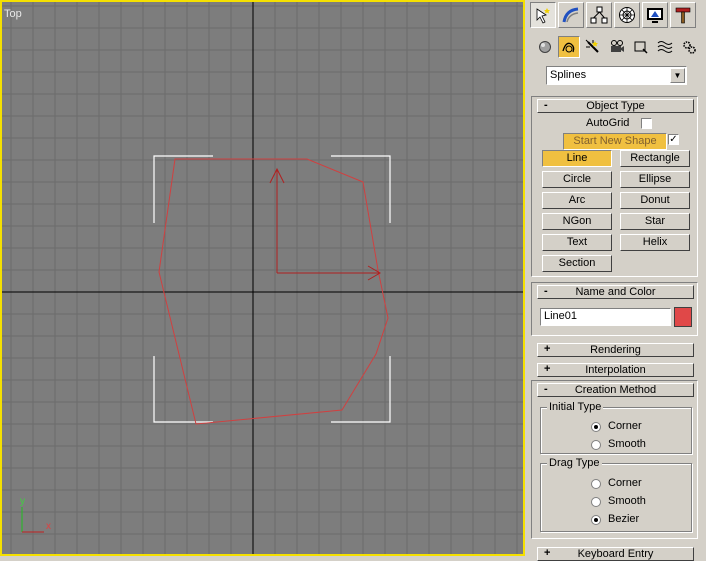  What do you see at coordinates (577, 200) in the screenshot?
I see `arc-button: Arc` at bounding box center [577, 200].